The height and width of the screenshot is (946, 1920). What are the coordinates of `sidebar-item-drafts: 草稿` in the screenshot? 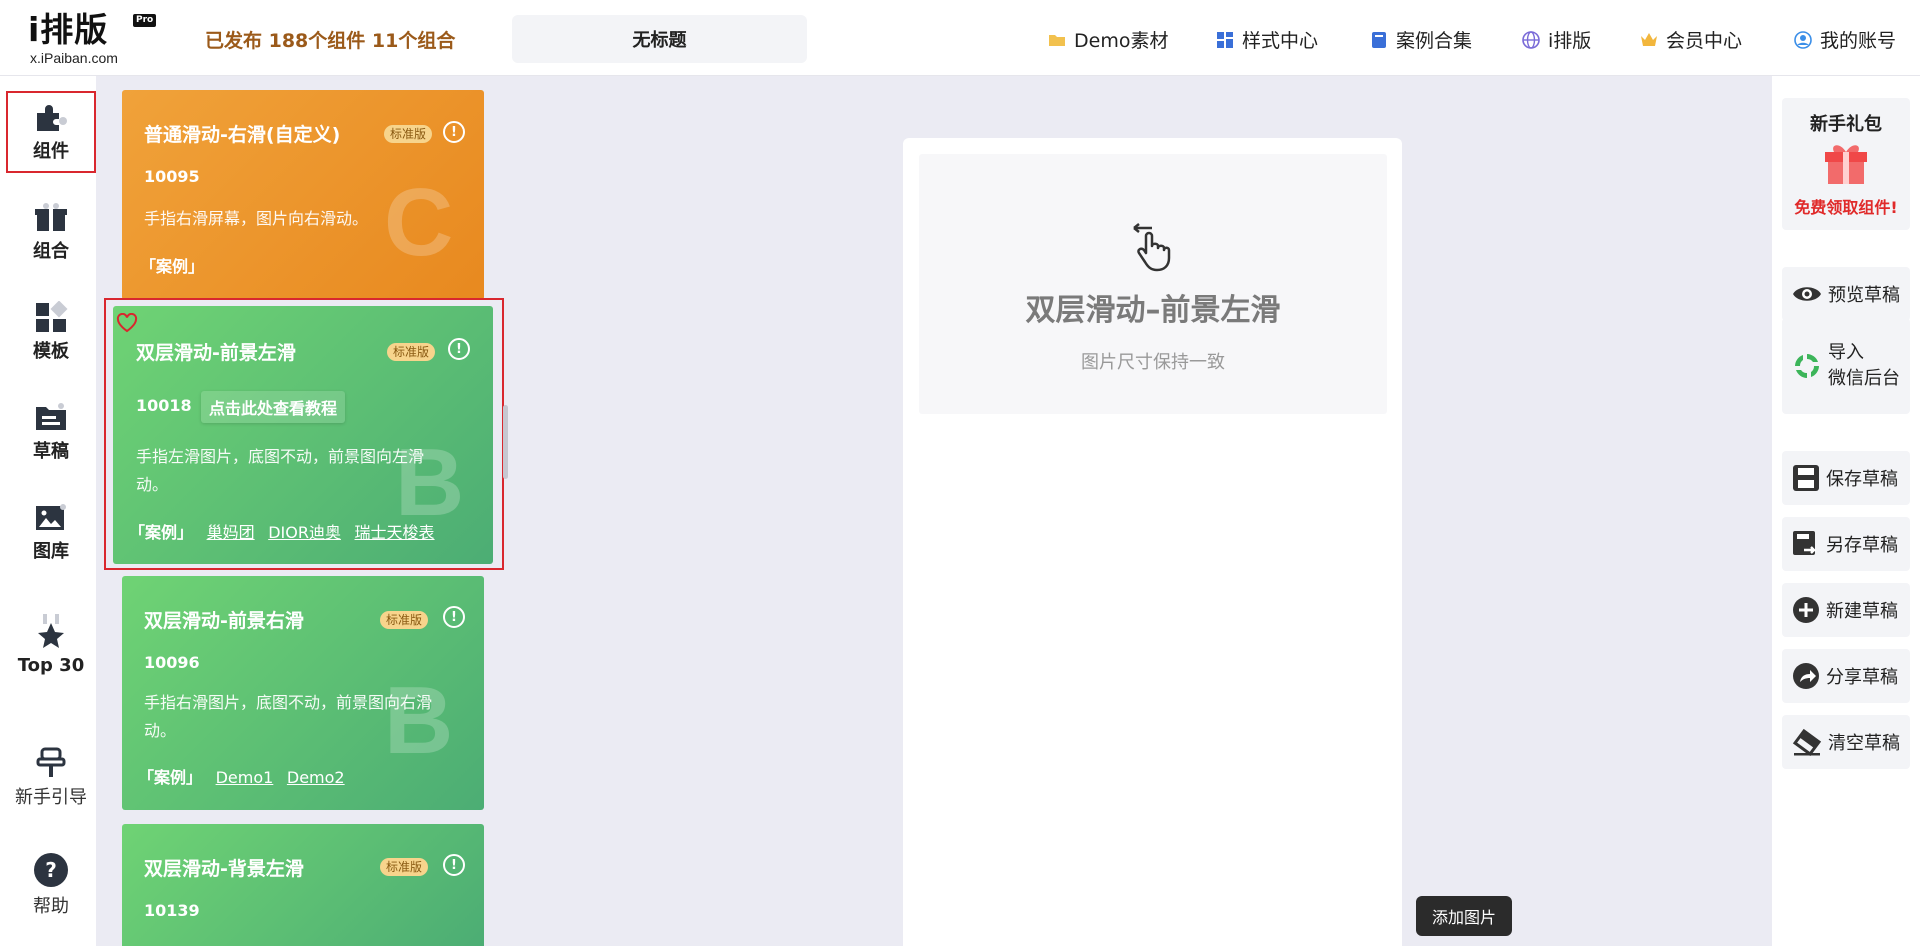 It's located at (51, 432).